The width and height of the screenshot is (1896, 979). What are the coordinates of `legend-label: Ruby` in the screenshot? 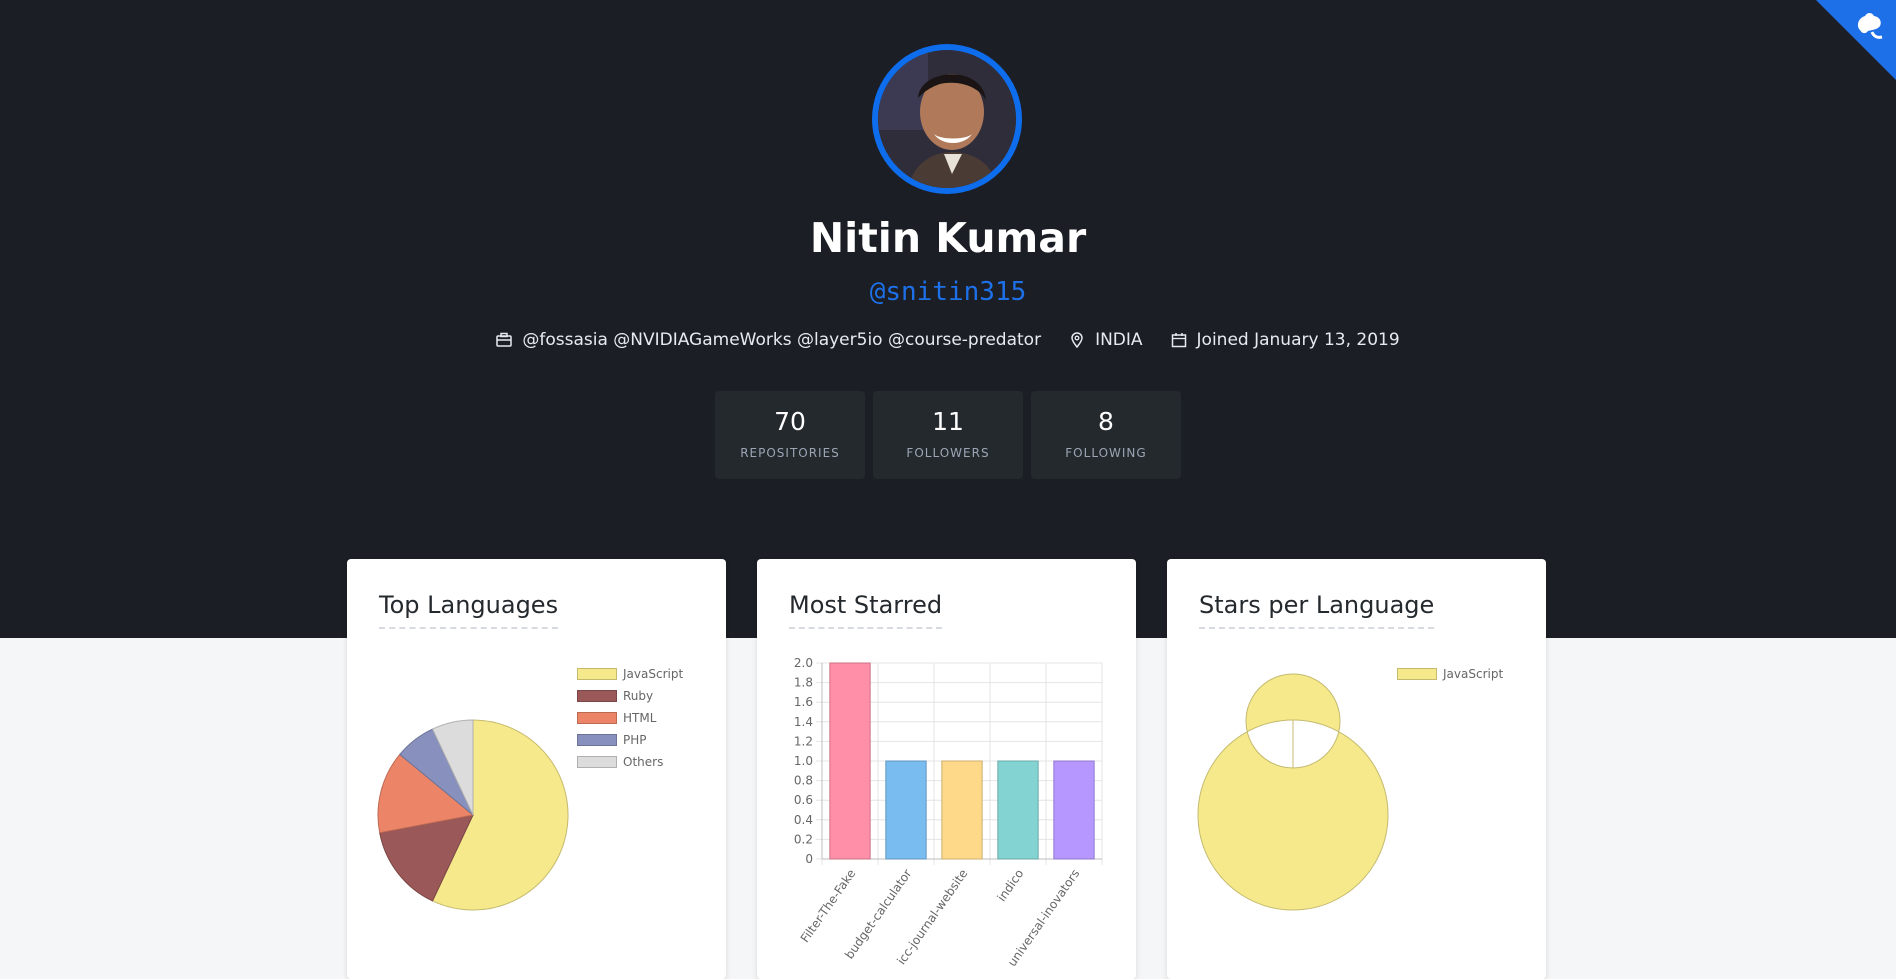 It's located at (638, 696).